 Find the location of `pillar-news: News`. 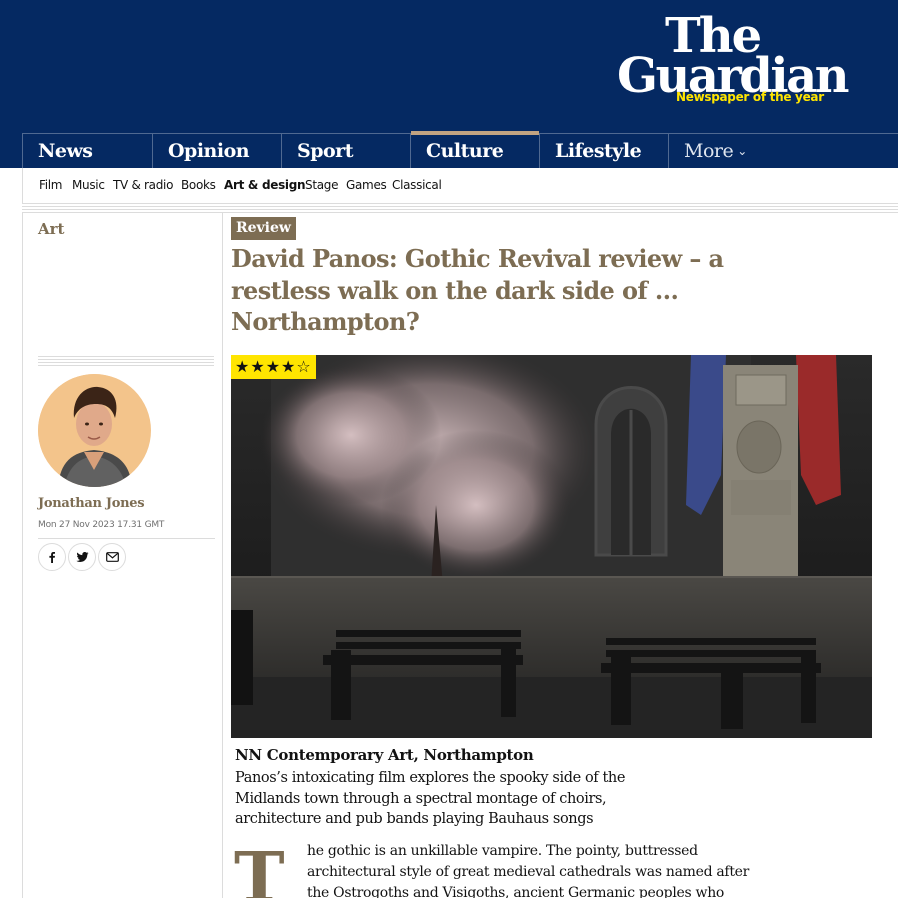

pillar-news: News is located at coordinates (87, 151).